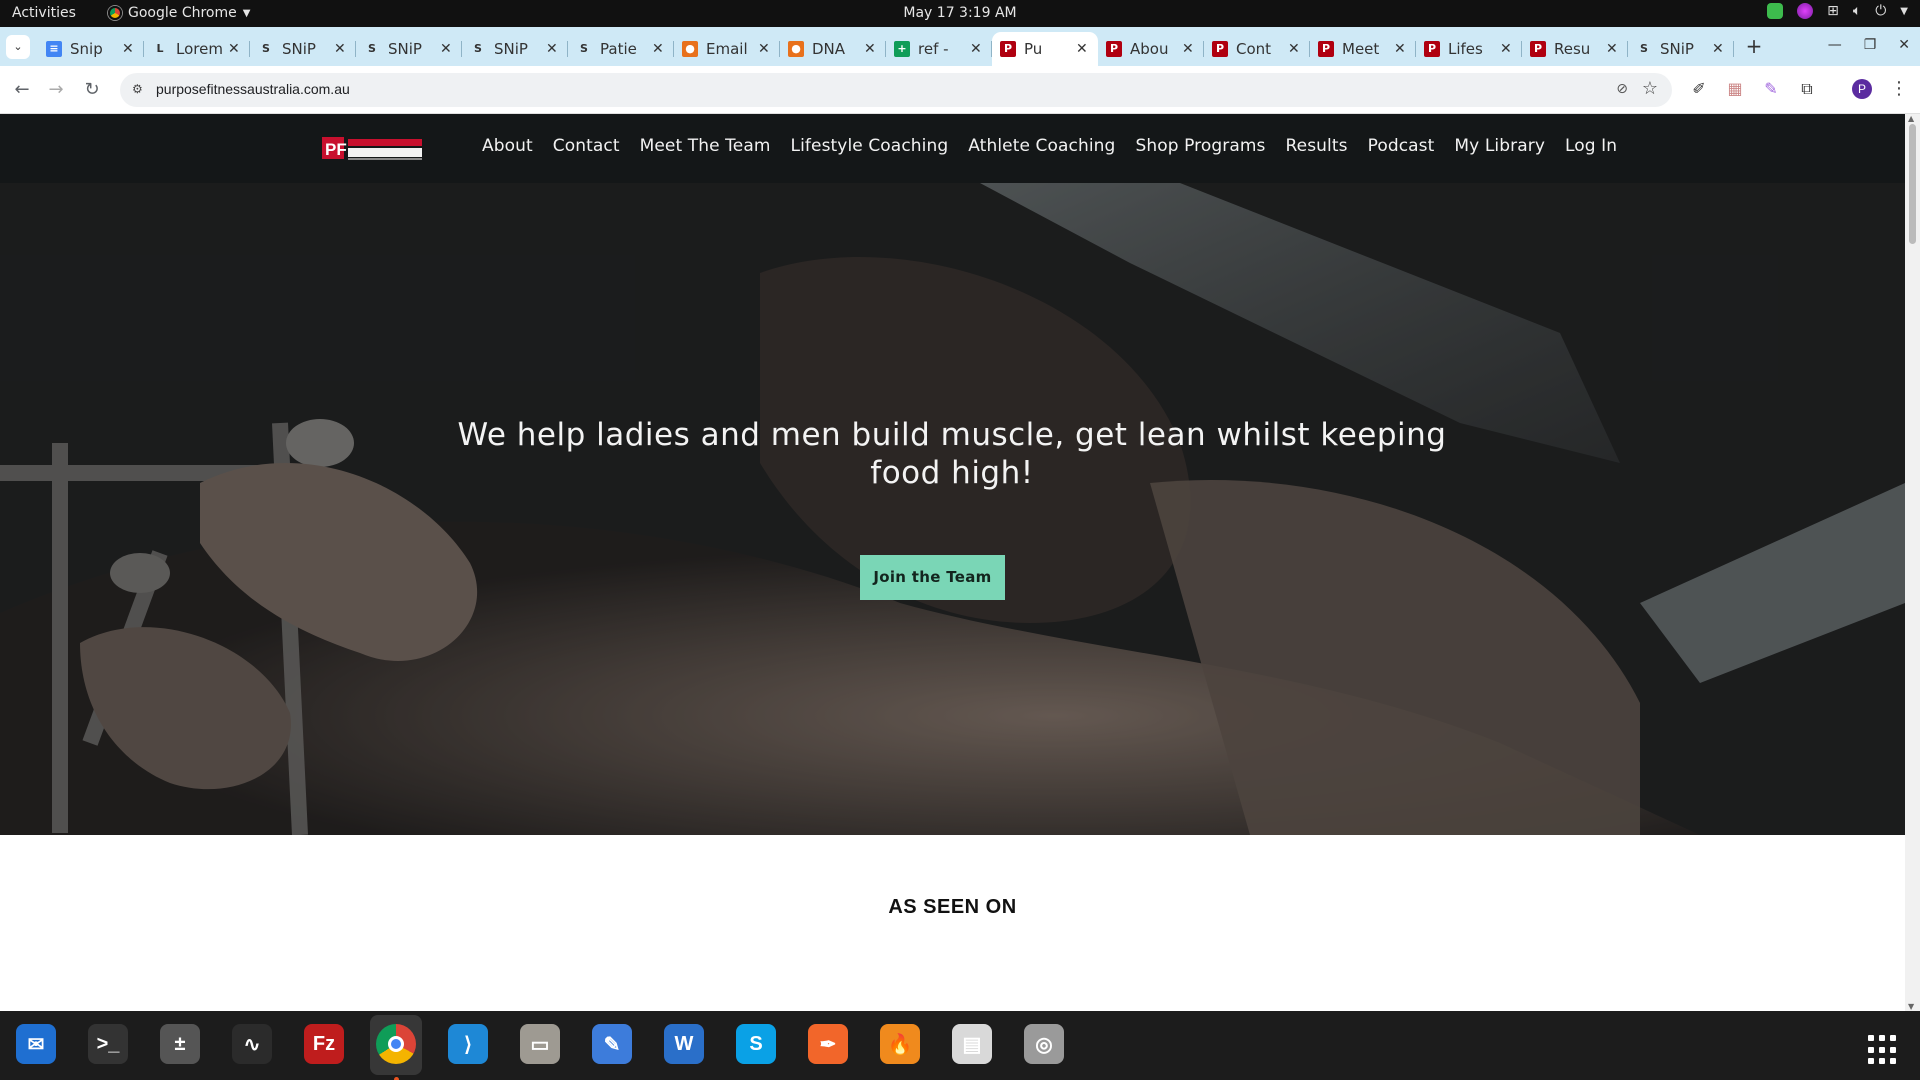 This screenshot has width=1920, height=1080. What do you see at coordinates (612, 1047) in the screenshot?
I see `dock-item: ✎` at bounding box center [612, 1047].